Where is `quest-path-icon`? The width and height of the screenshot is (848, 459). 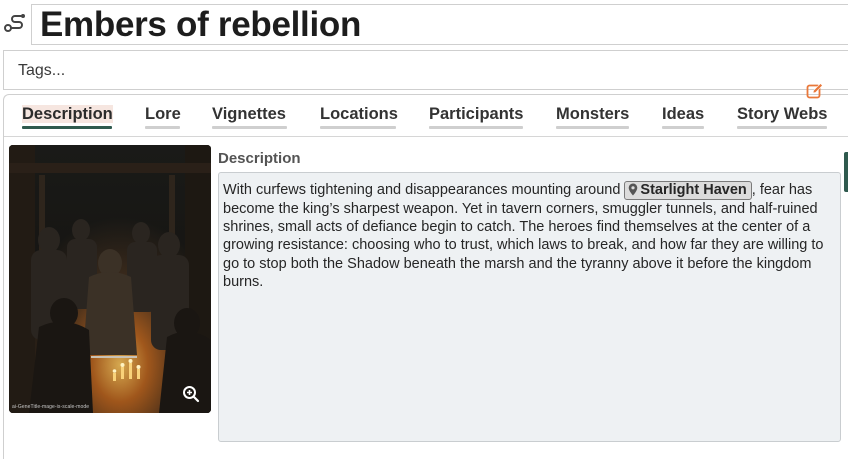 quest-path-icon is located at coordinates (14, 23).